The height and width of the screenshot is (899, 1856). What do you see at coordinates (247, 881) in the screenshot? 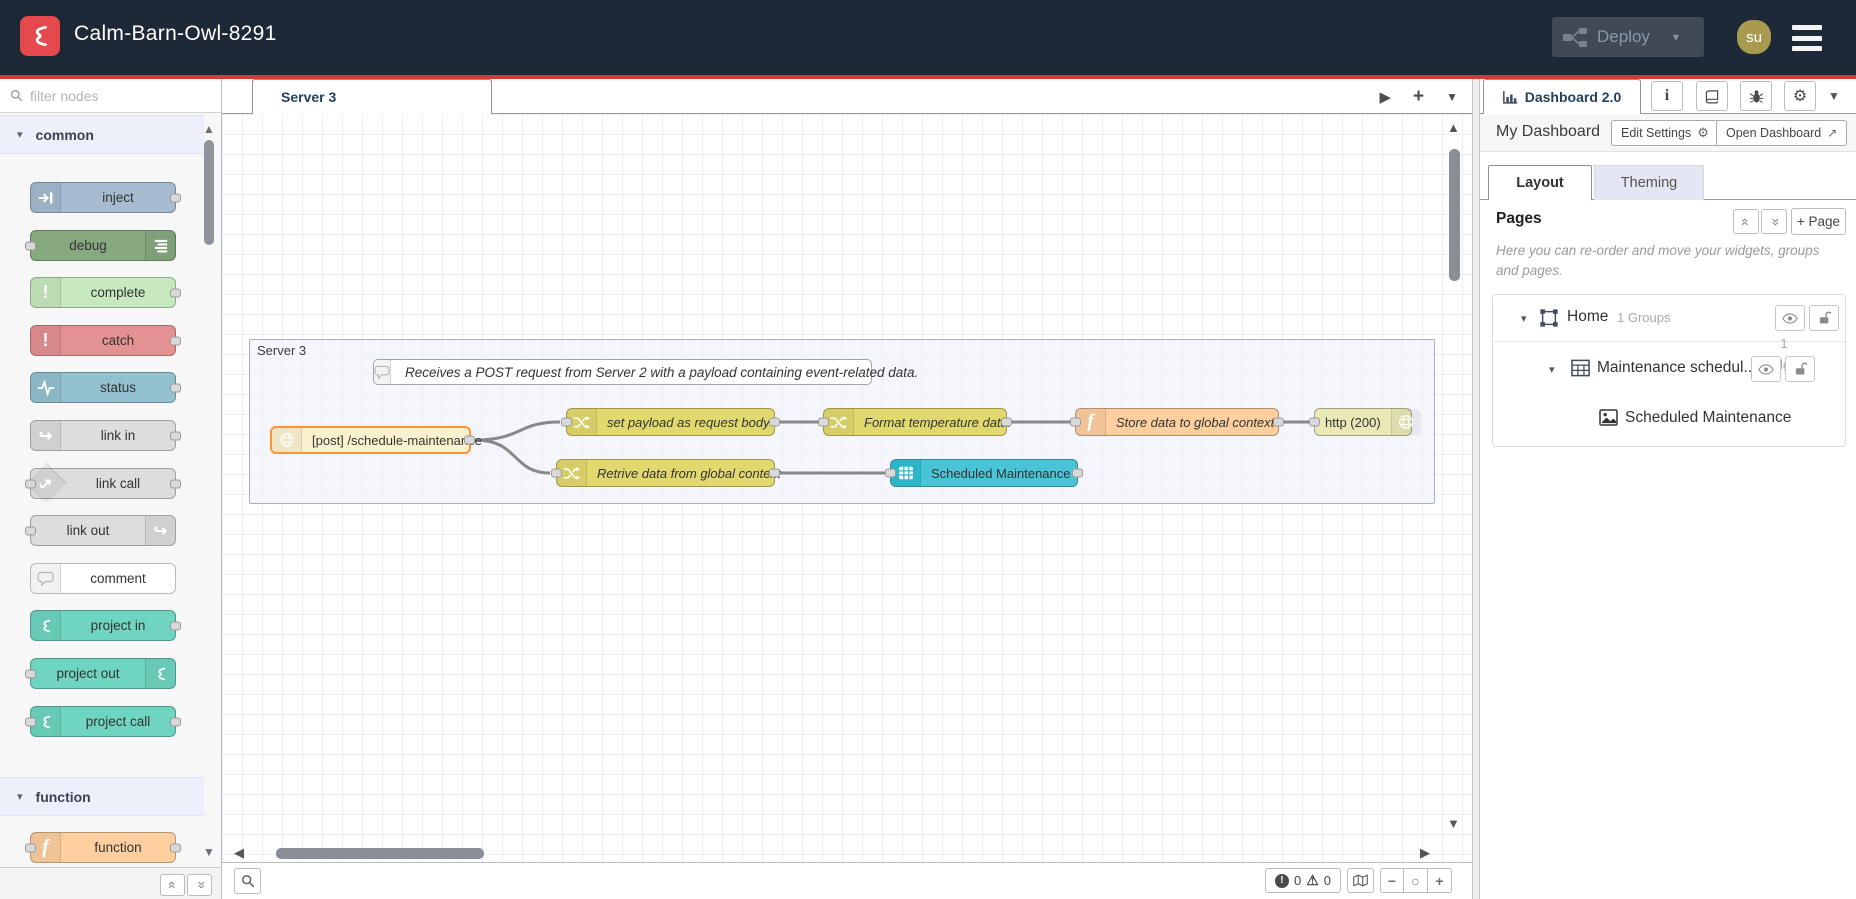
I see `canvas-search-button` at bounding box center [247, 881].